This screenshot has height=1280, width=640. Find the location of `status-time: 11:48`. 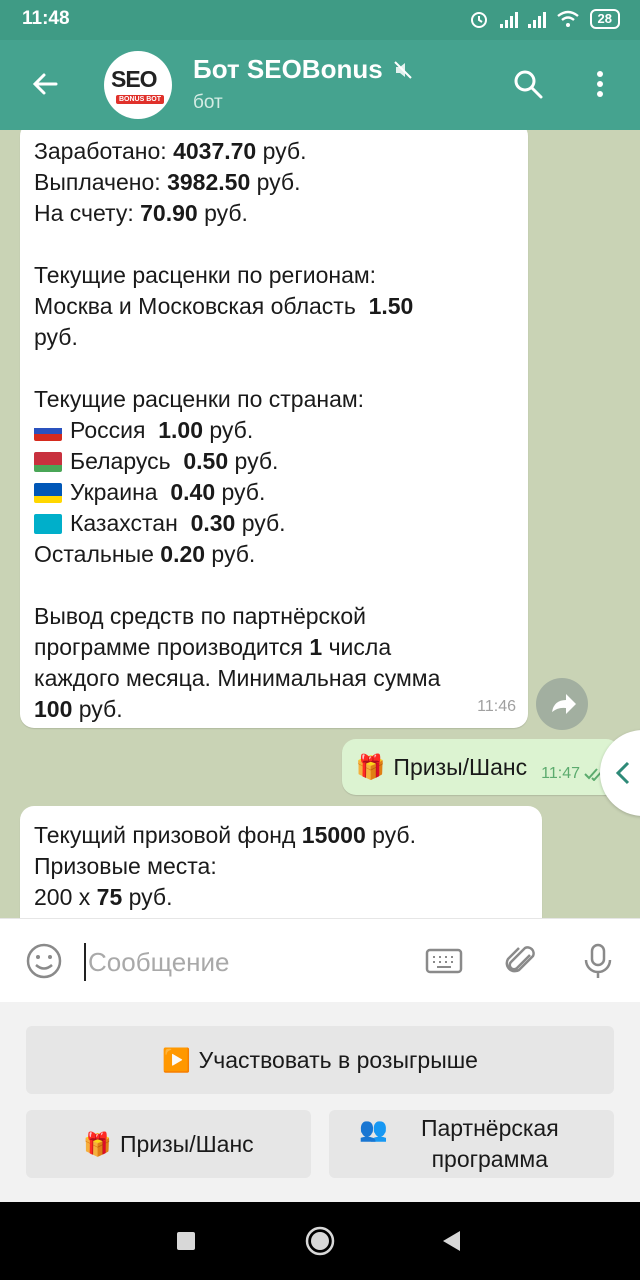

status-time: 11:48 is located at coordinates (46, 18).